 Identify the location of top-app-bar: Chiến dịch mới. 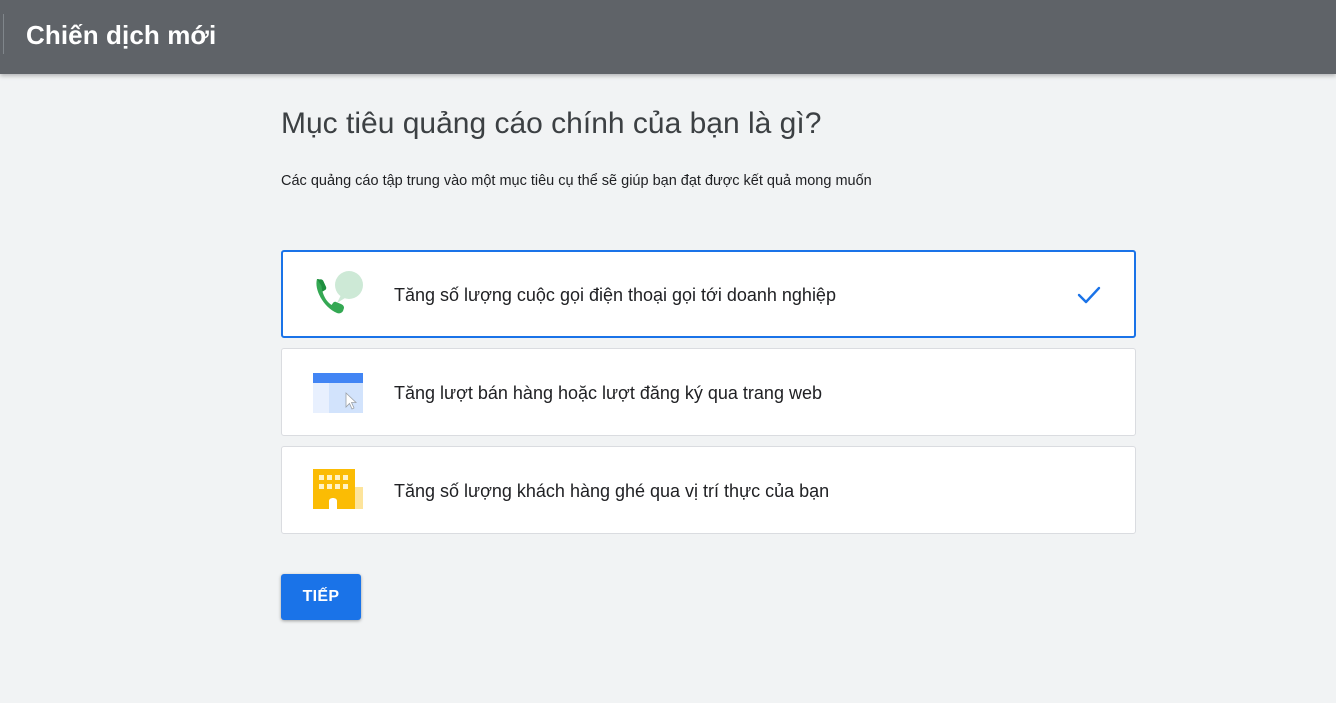
(668, 37).